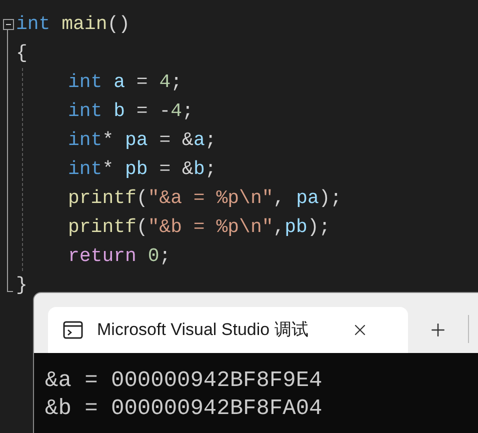 The image size is (478, 433). Describe the element at coordinates (142, 169) in the screenshot. I see `code-line: int* pb = &b;` at that location.